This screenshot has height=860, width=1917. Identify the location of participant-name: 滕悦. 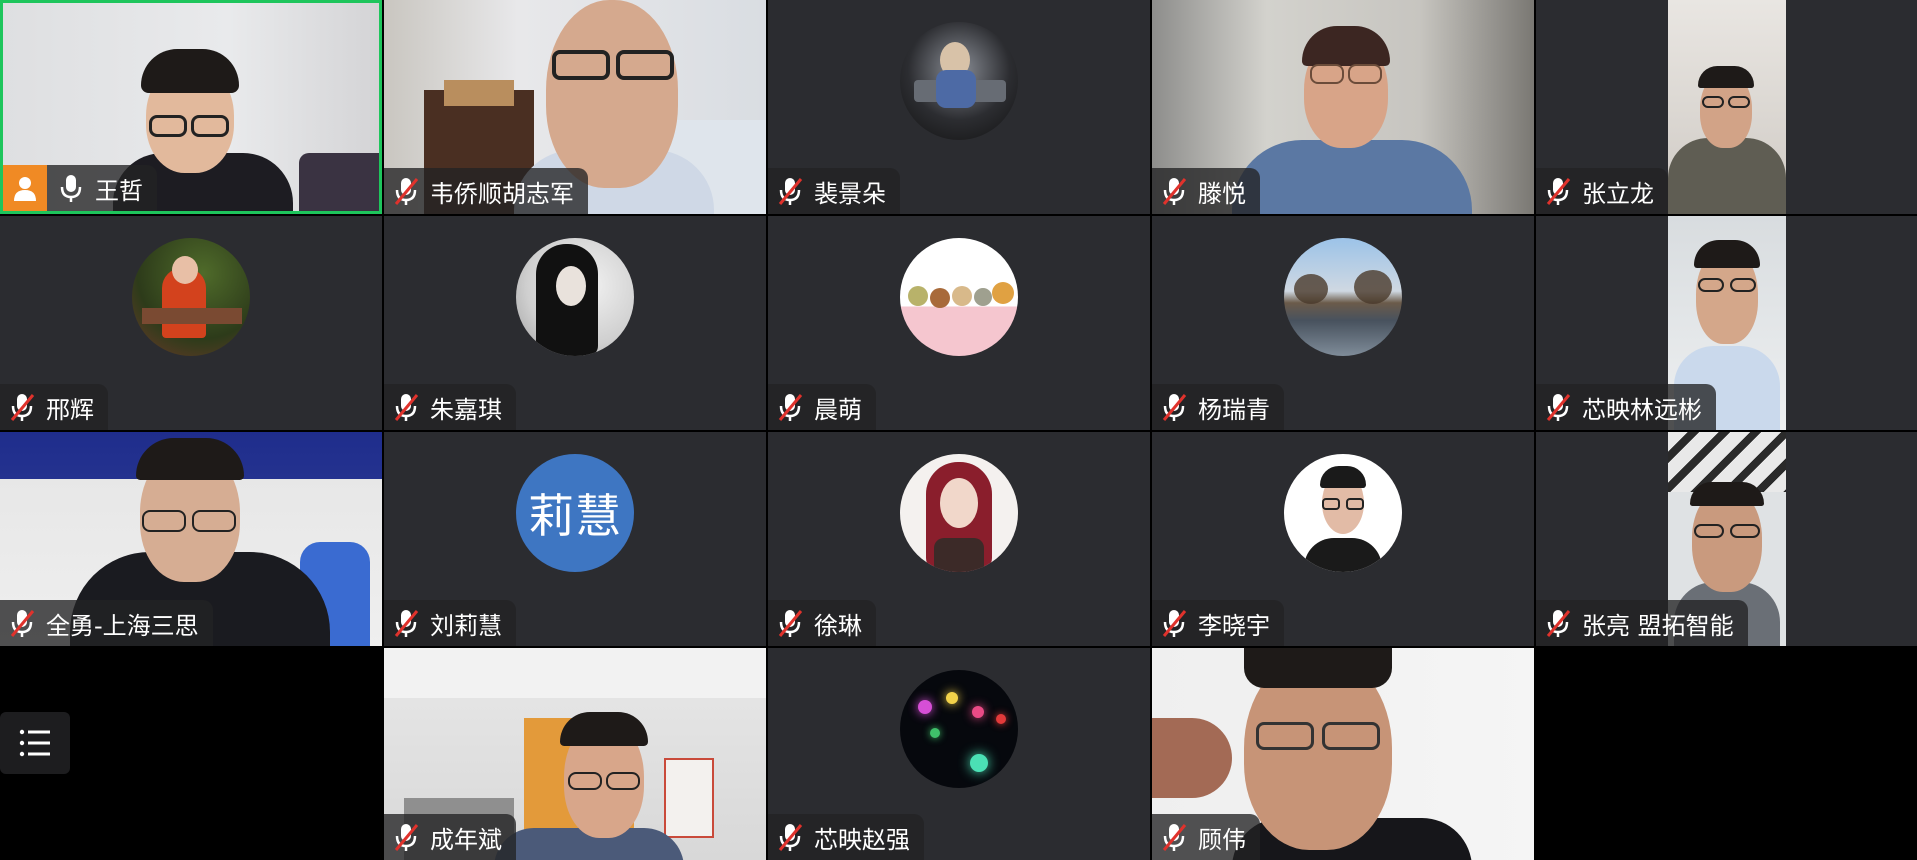
(1222, 193).